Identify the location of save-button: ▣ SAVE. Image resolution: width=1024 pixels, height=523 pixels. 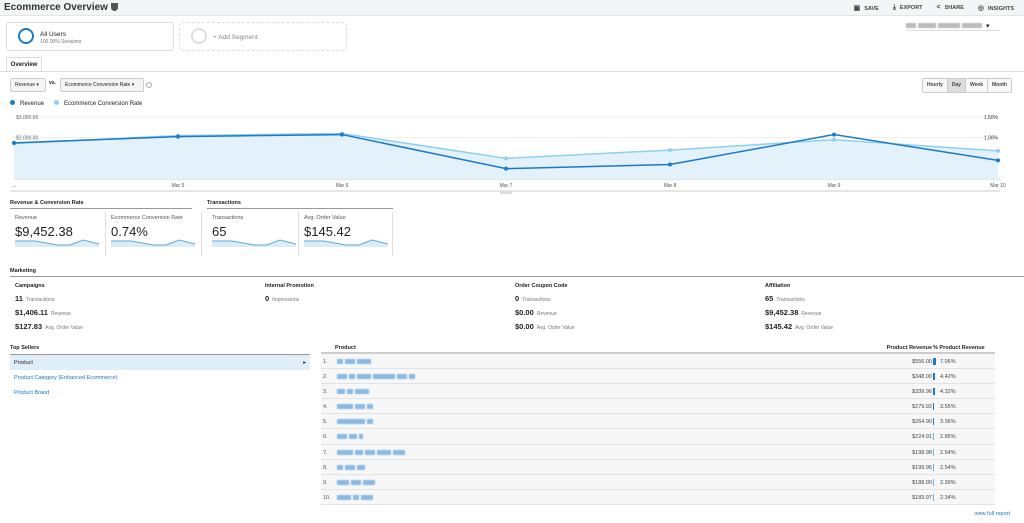
(866, 8).